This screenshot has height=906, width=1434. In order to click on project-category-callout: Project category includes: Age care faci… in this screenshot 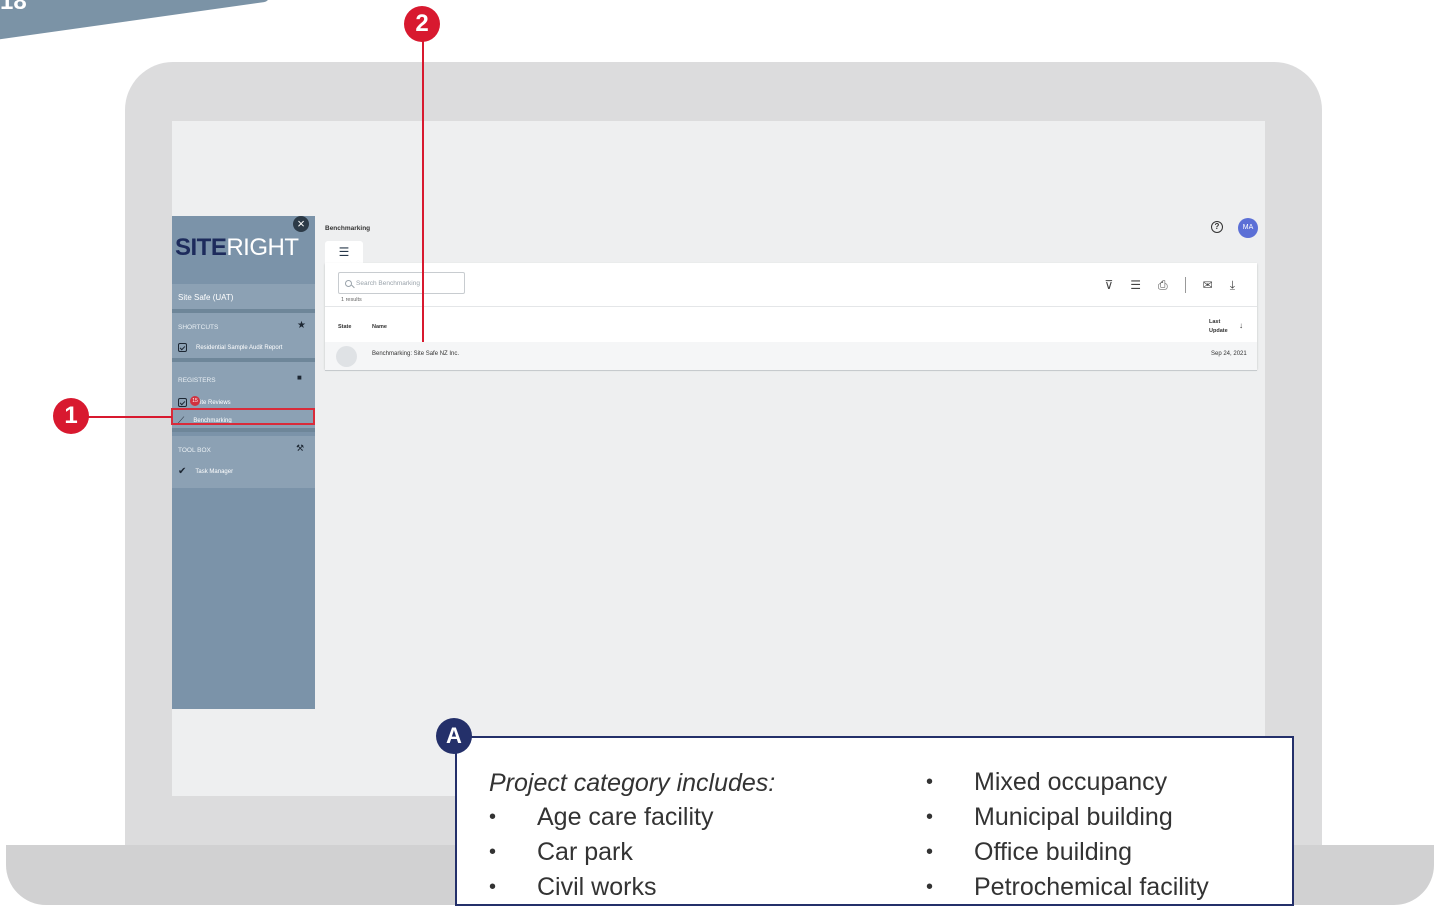, I will do `click(874, 821)`.